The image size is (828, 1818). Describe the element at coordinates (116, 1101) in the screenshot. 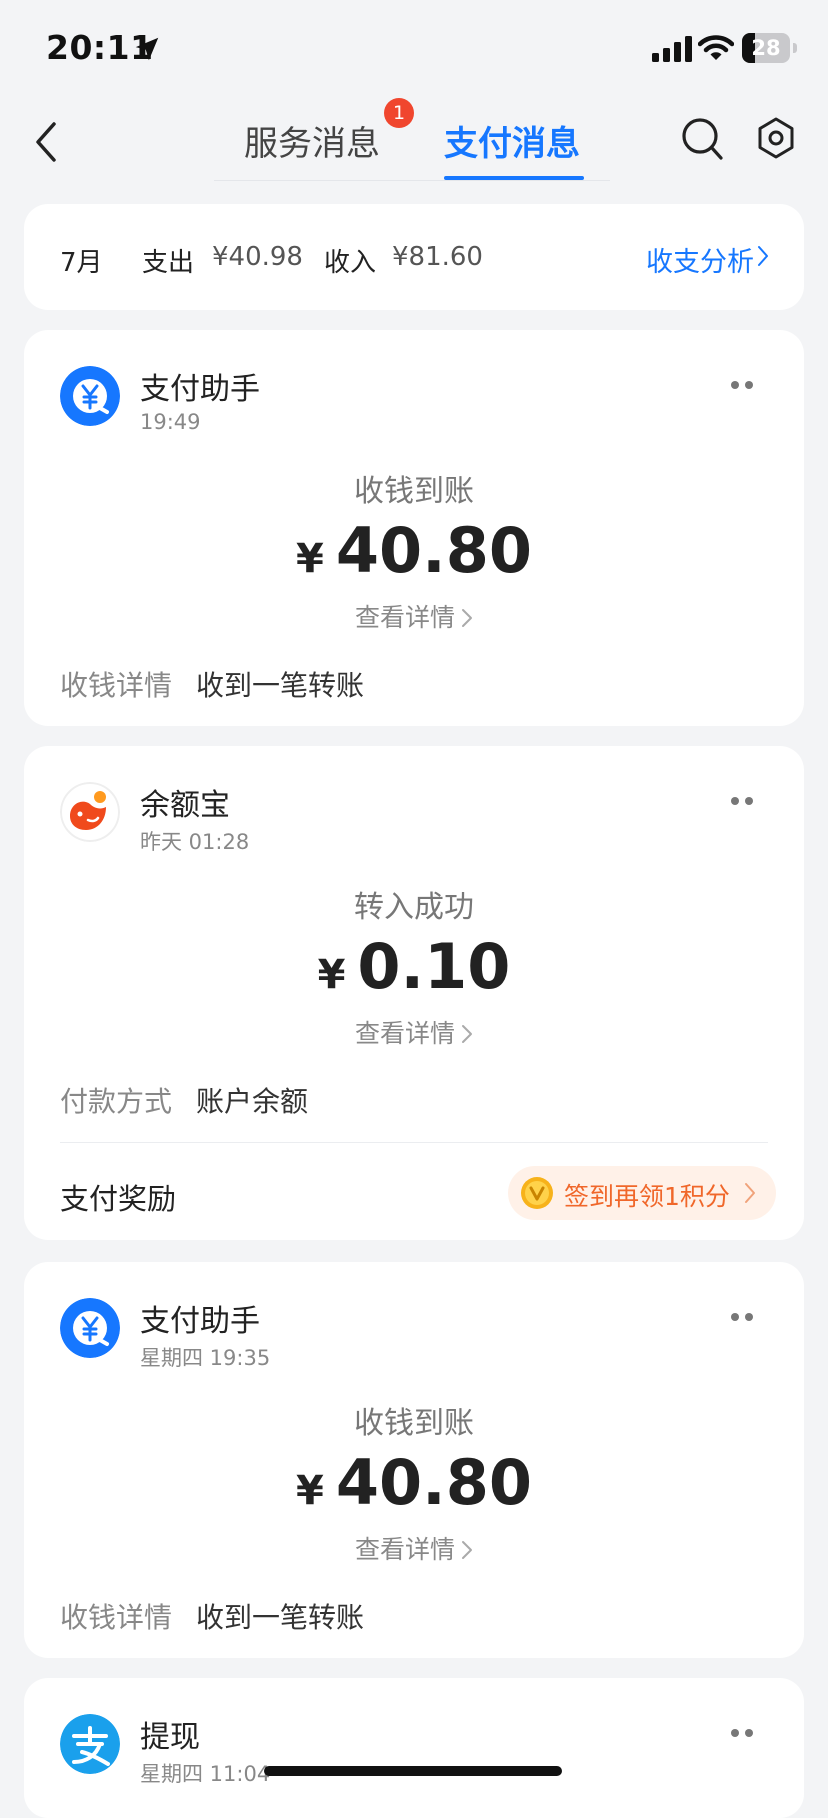

I see `payment-method-label: 付款方式` at that location.